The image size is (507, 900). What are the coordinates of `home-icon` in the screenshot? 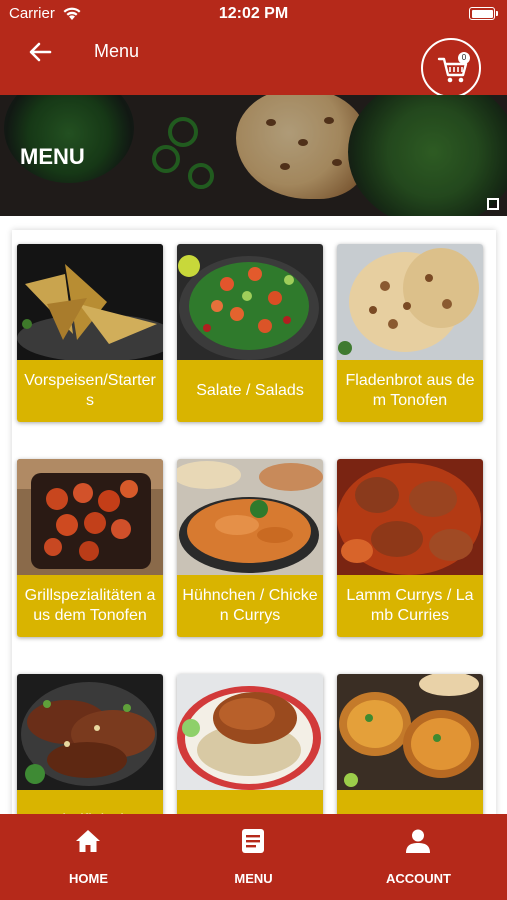 It's located at (88, 841).